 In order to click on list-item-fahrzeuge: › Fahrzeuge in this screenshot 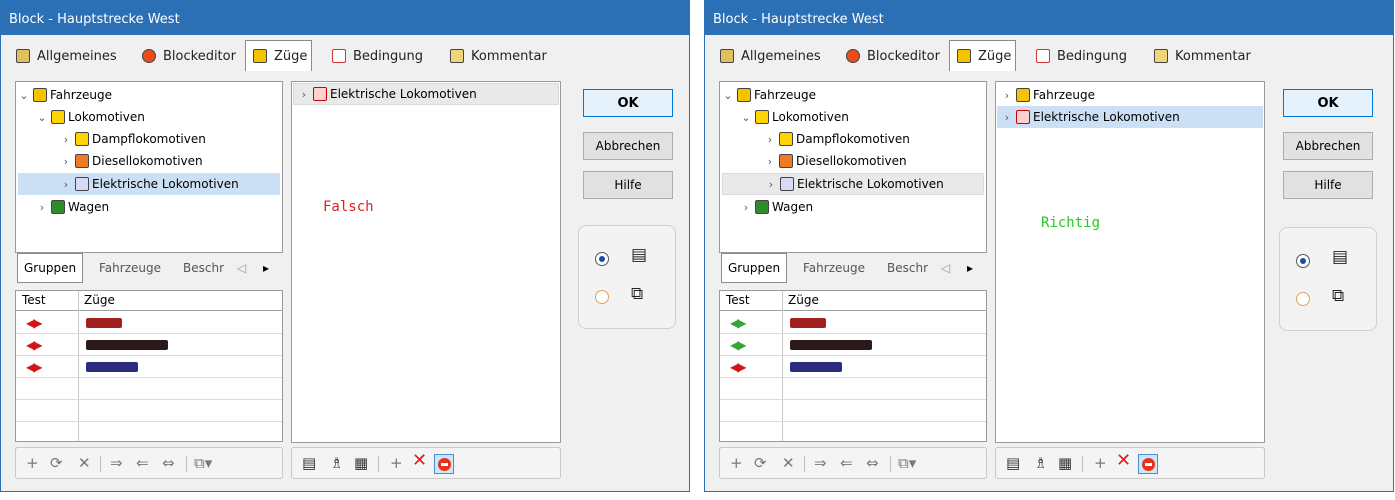, I will do `click(1048, 95)`.